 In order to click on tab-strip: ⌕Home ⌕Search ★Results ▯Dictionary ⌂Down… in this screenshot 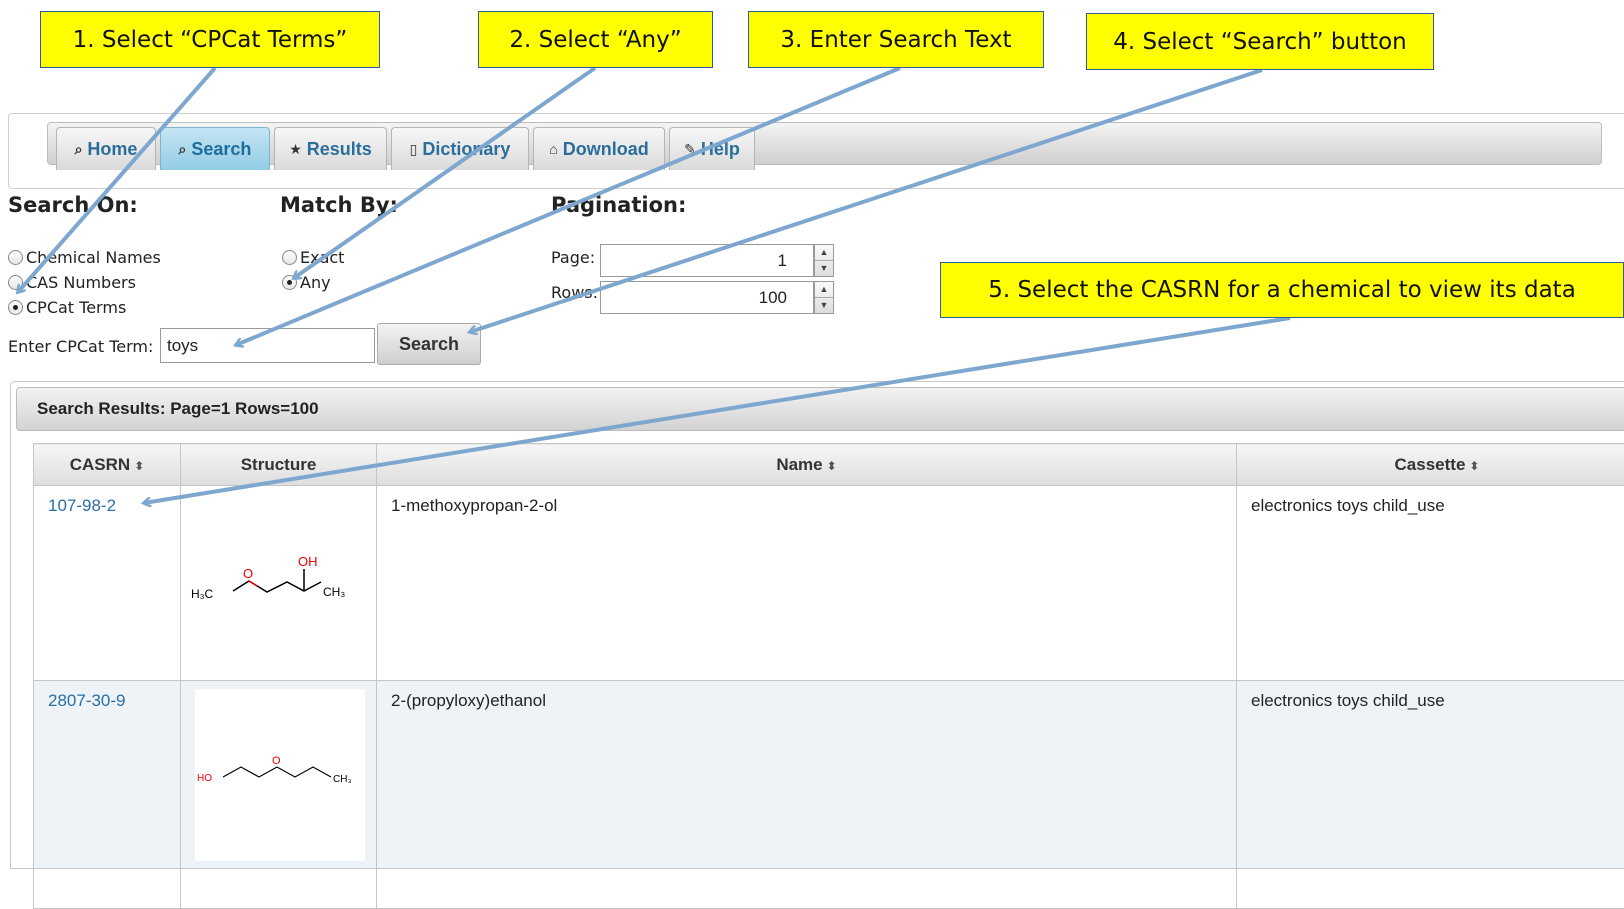, I will do `click(824, 143)`.